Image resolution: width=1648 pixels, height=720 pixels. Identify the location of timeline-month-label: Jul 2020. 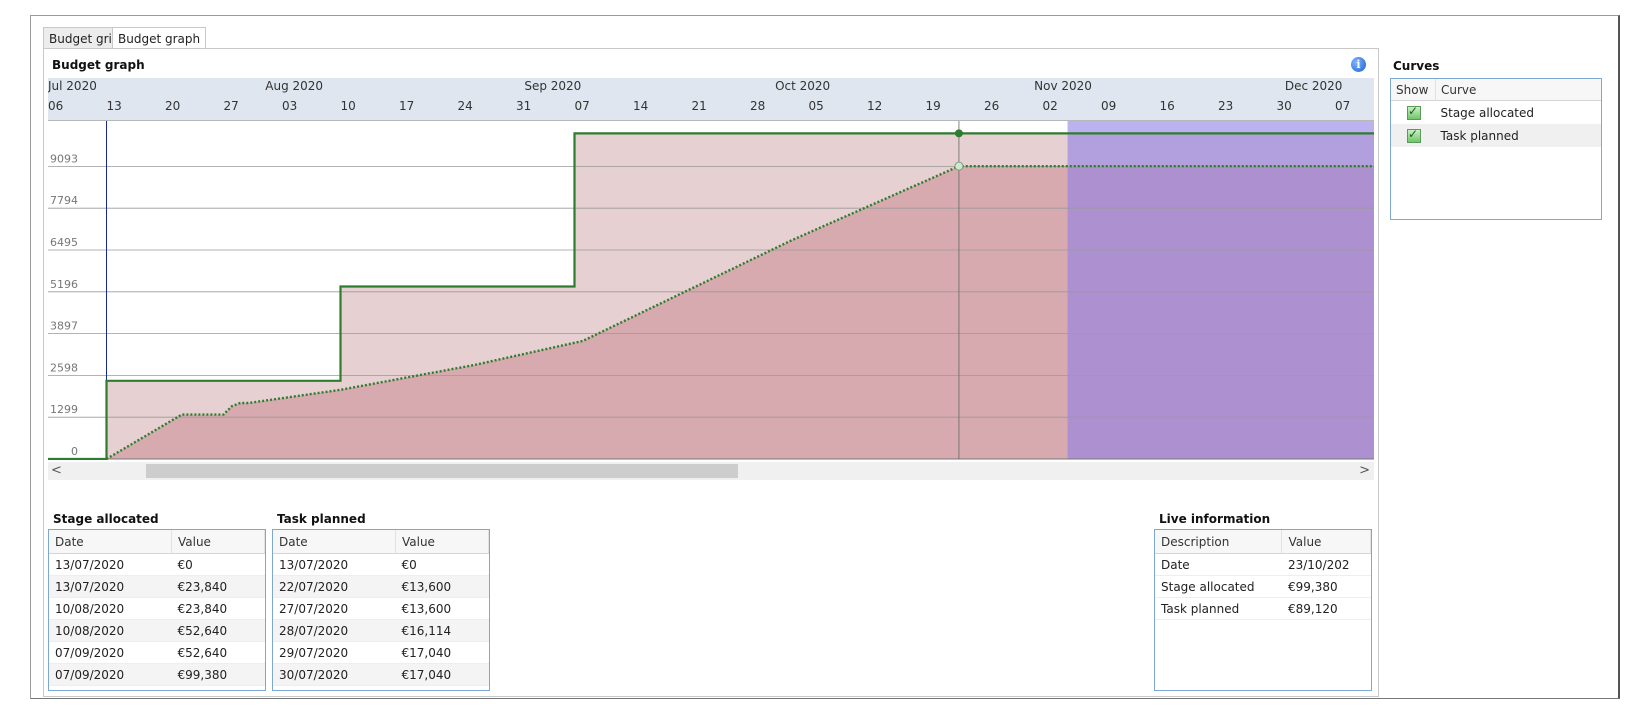
(72, 86).